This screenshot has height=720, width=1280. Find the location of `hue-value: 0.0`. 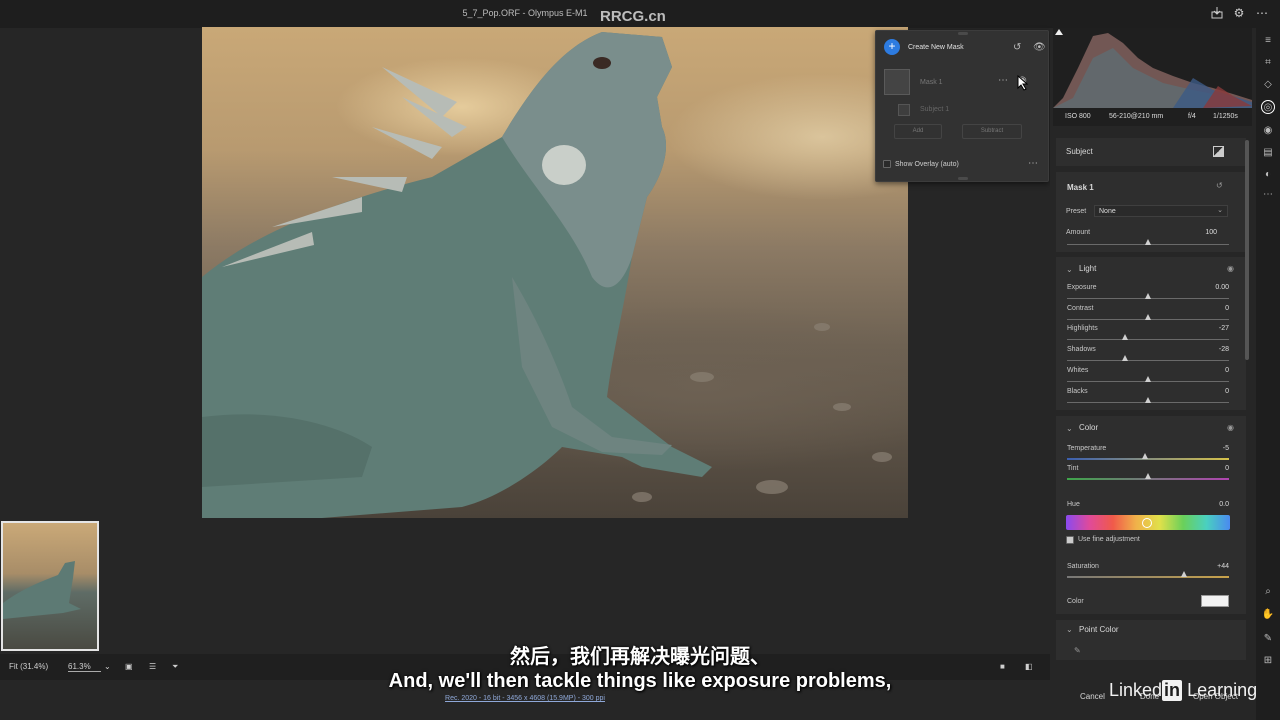

hue-value: 0.0 is located at coordinates (1217, 506).